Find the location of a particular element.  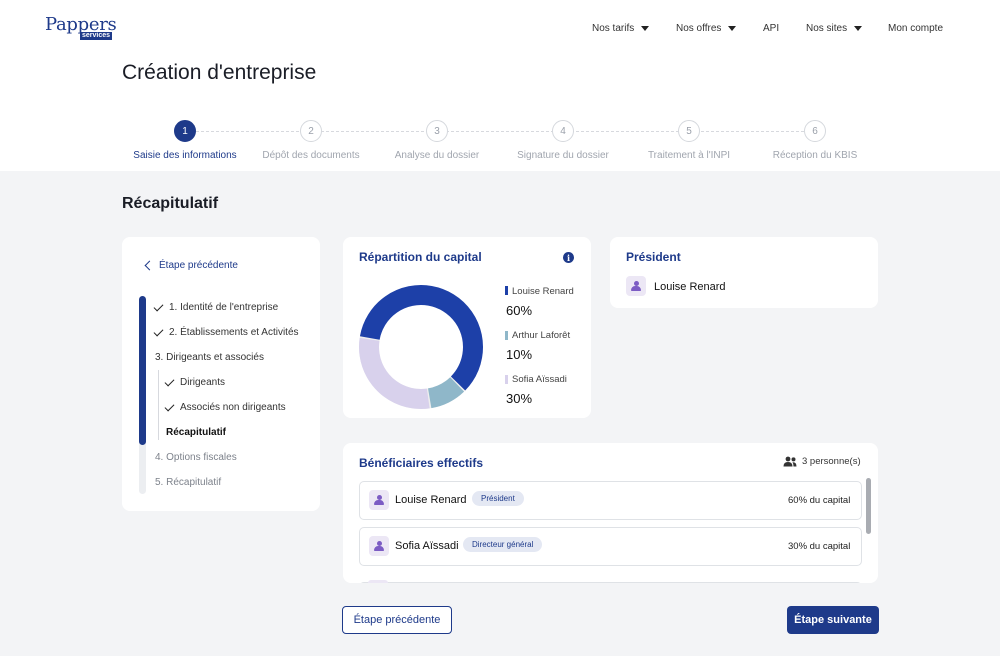

step-4-circle: 4 is located at coordinates (563, 131).